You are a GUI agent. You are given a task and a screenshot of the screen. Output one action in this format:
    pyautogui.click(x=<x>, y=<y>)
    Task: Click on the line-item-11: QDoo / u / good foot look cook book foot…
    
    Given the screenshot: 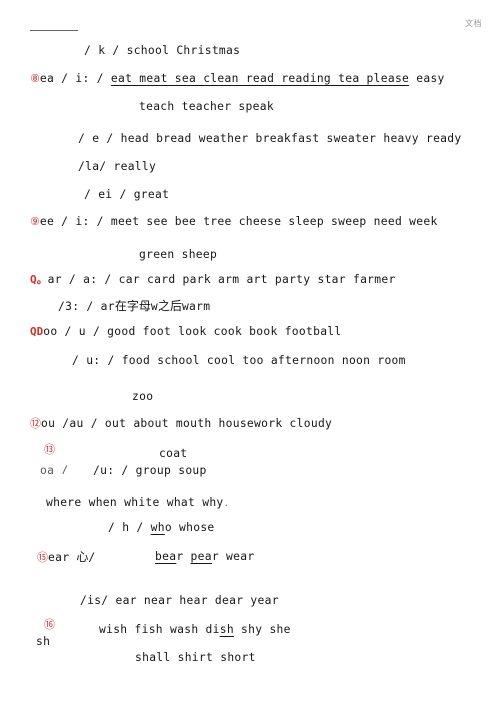 What is the action you would take?
    pyautogui.click(x=186, y=331)
    